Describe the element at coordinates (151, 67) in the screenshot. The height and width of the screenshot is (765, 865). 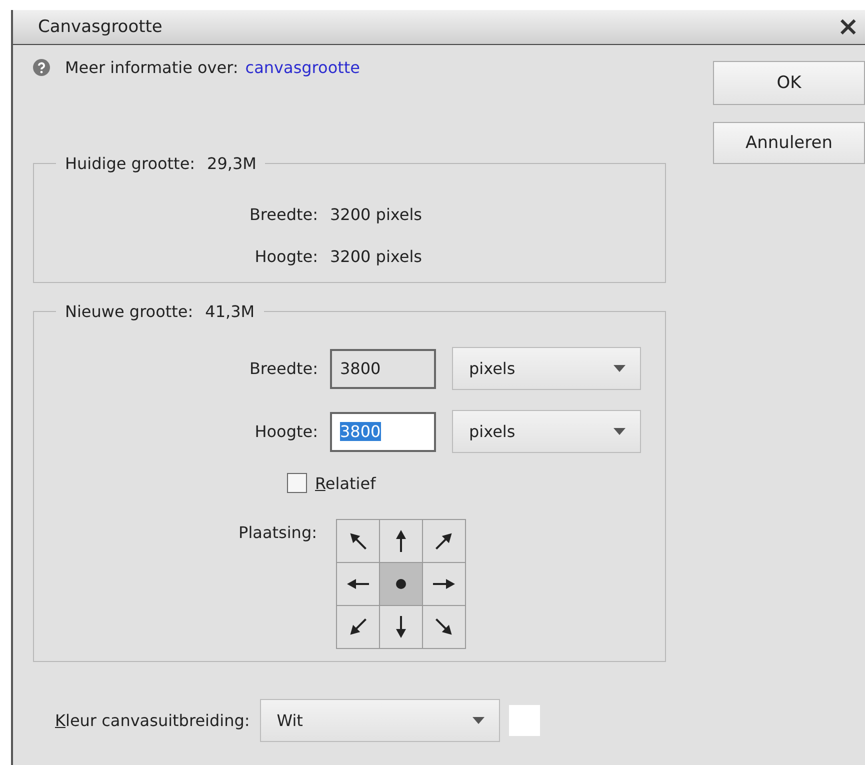
I see `help-label: Meer informatie over:` at that location.